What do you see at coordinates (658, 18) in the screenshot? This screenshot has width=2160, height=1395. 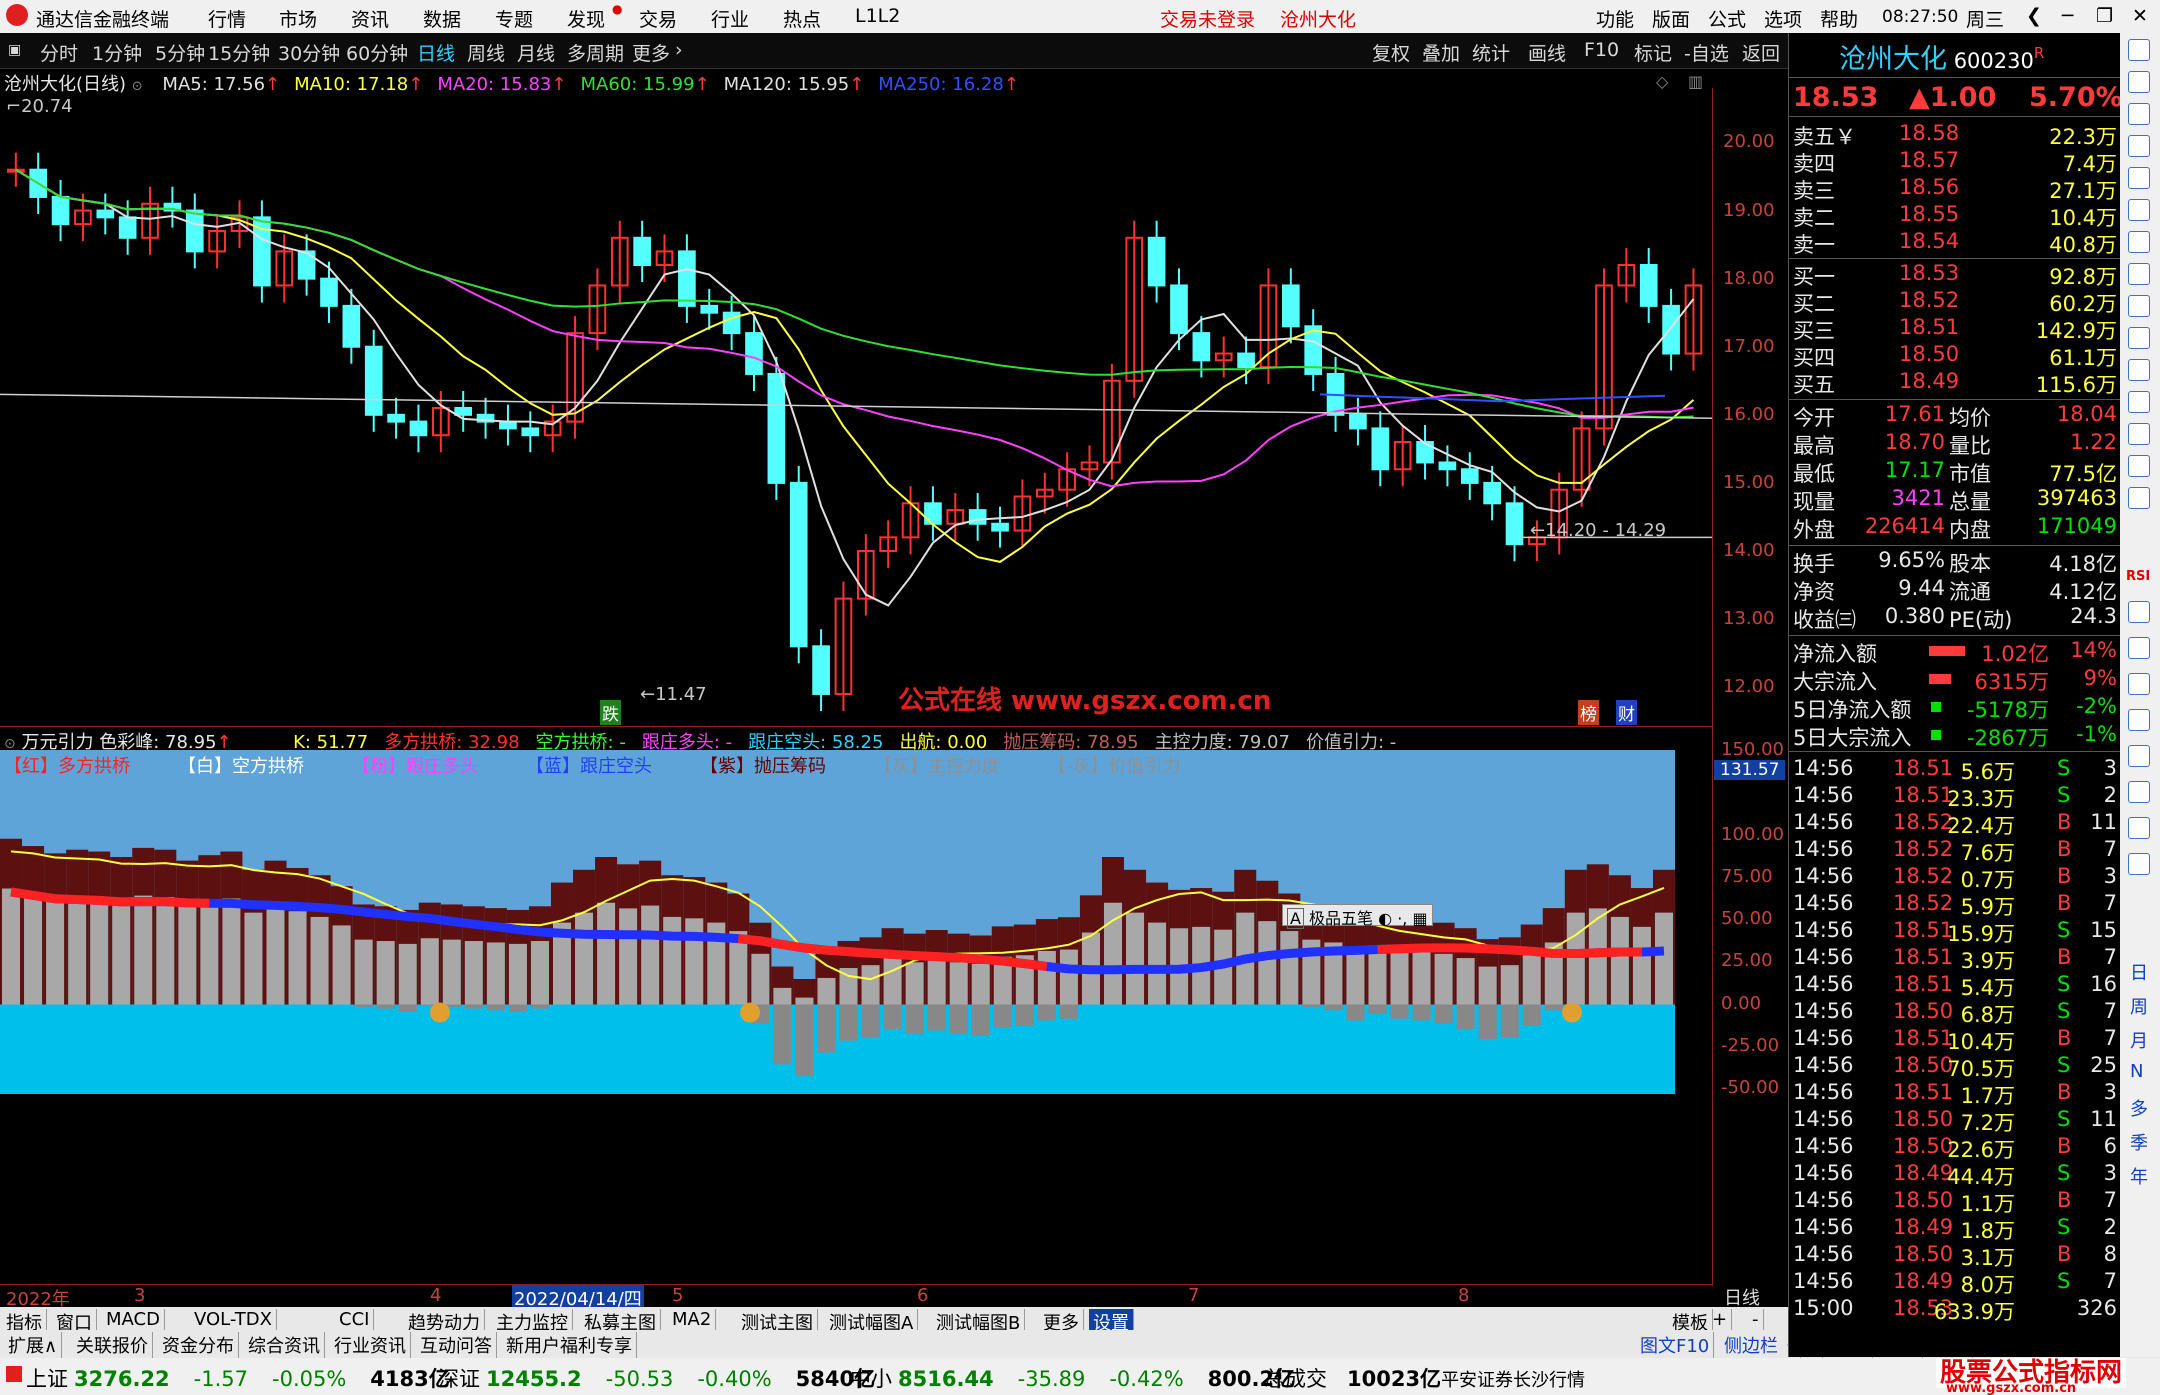 I see `menu-item-6: 交易` at bounding box center [658, 18].